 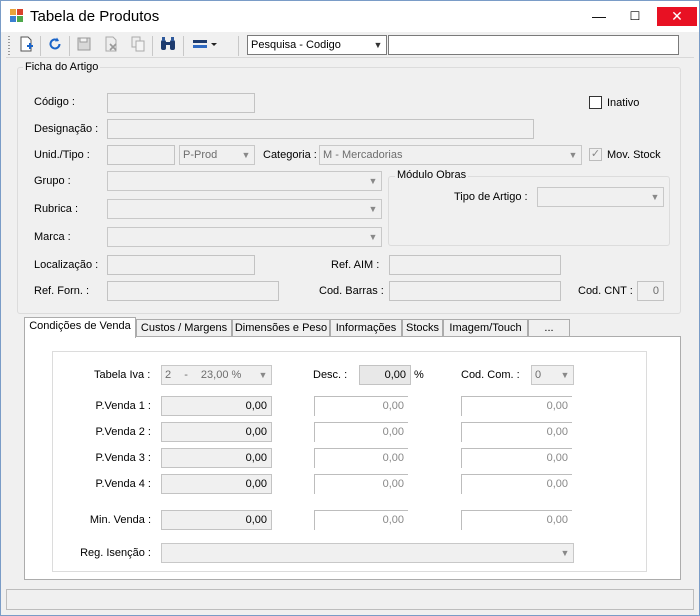 What do you see at coordinates (244, 237) in the screenshot?
I see `marca-select: ▼` at bounding box center [244, 237].